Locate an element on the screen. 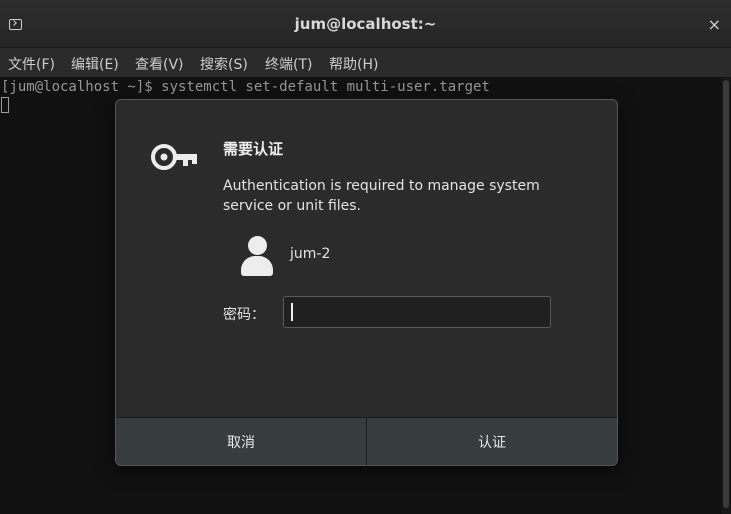 Image resolution: width=731 pixels, height=514 pixels. text-caret is located at coordinates (292, 312).